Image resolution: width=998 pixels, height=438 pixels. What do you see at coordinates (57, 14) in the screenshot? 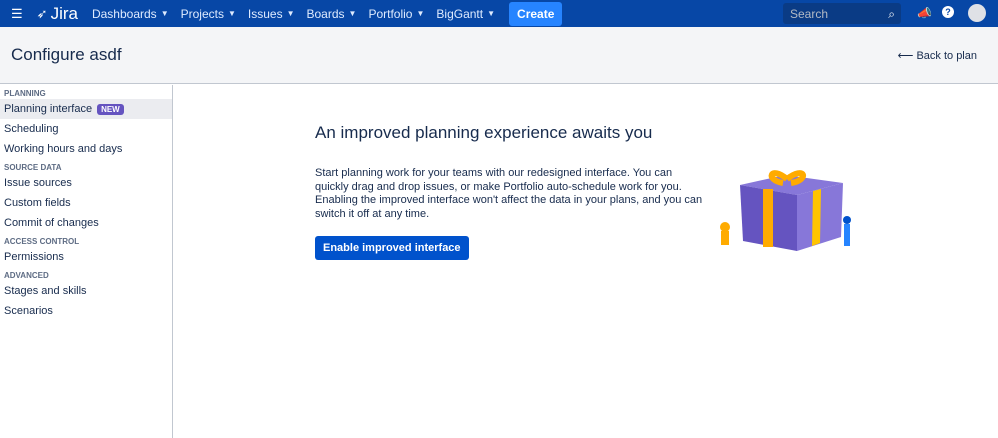
I see `jira-logo: ➶ Jira` at bounding box center [57, 14].